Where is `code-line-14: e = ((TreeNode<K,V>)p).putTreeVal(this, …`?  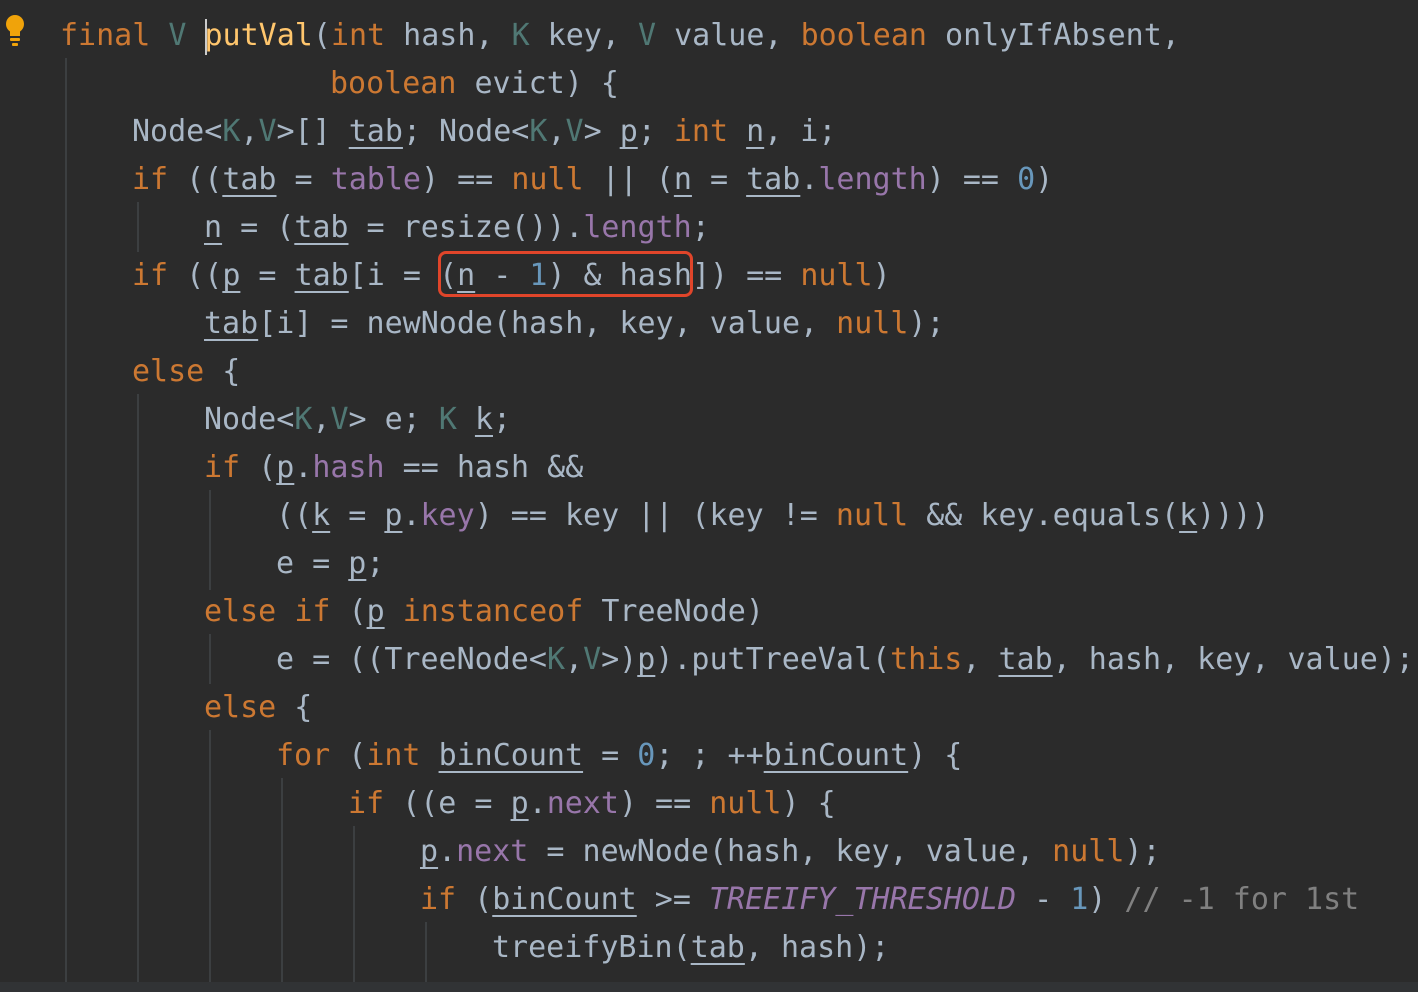
code-line-14: e = ((TreeNode<K,V>)p).putTreeVal(this, … is located at coordinates (845, 660).